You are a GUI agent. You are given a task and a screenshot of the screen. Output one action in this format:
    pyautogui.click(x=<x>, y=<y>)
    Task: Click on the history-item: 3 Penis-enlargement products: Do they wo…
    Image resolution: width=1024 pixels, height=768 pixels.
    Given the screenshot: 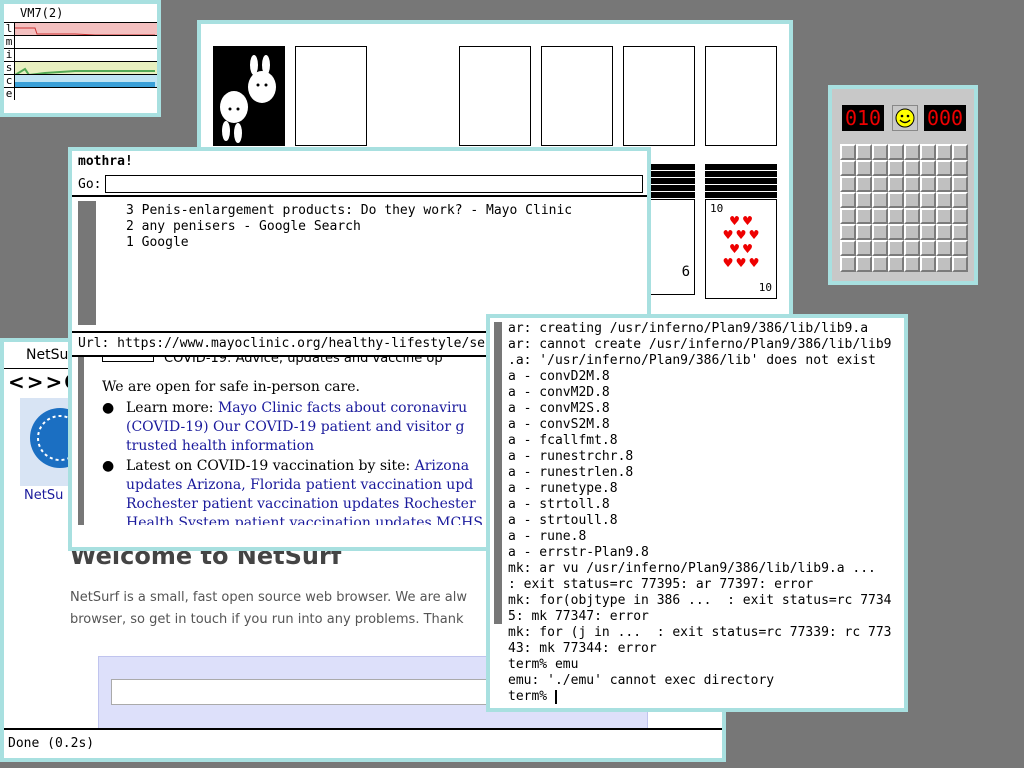 What is the action you would take?
    pyautogui.click(x=349, y=211)
    